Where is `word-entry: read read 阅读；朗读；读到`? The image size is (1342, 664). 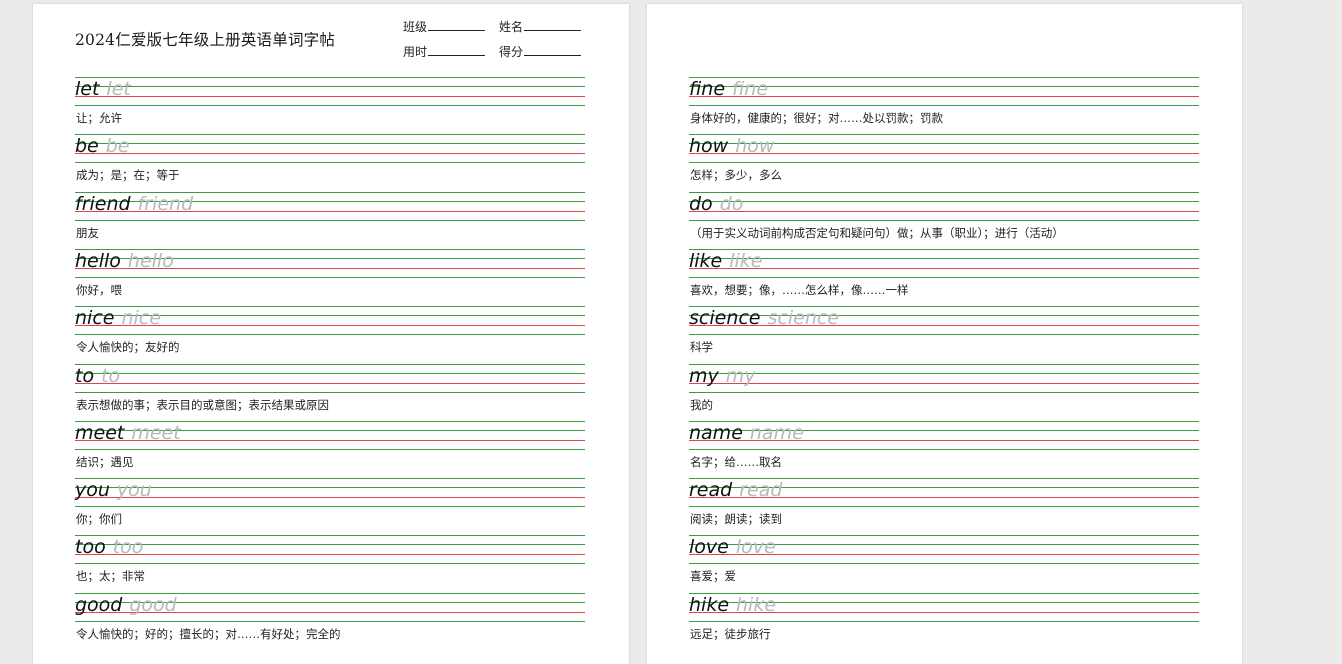
word-entry: read read 阅读；朗读；读到 is located at coordinates (944, 506).